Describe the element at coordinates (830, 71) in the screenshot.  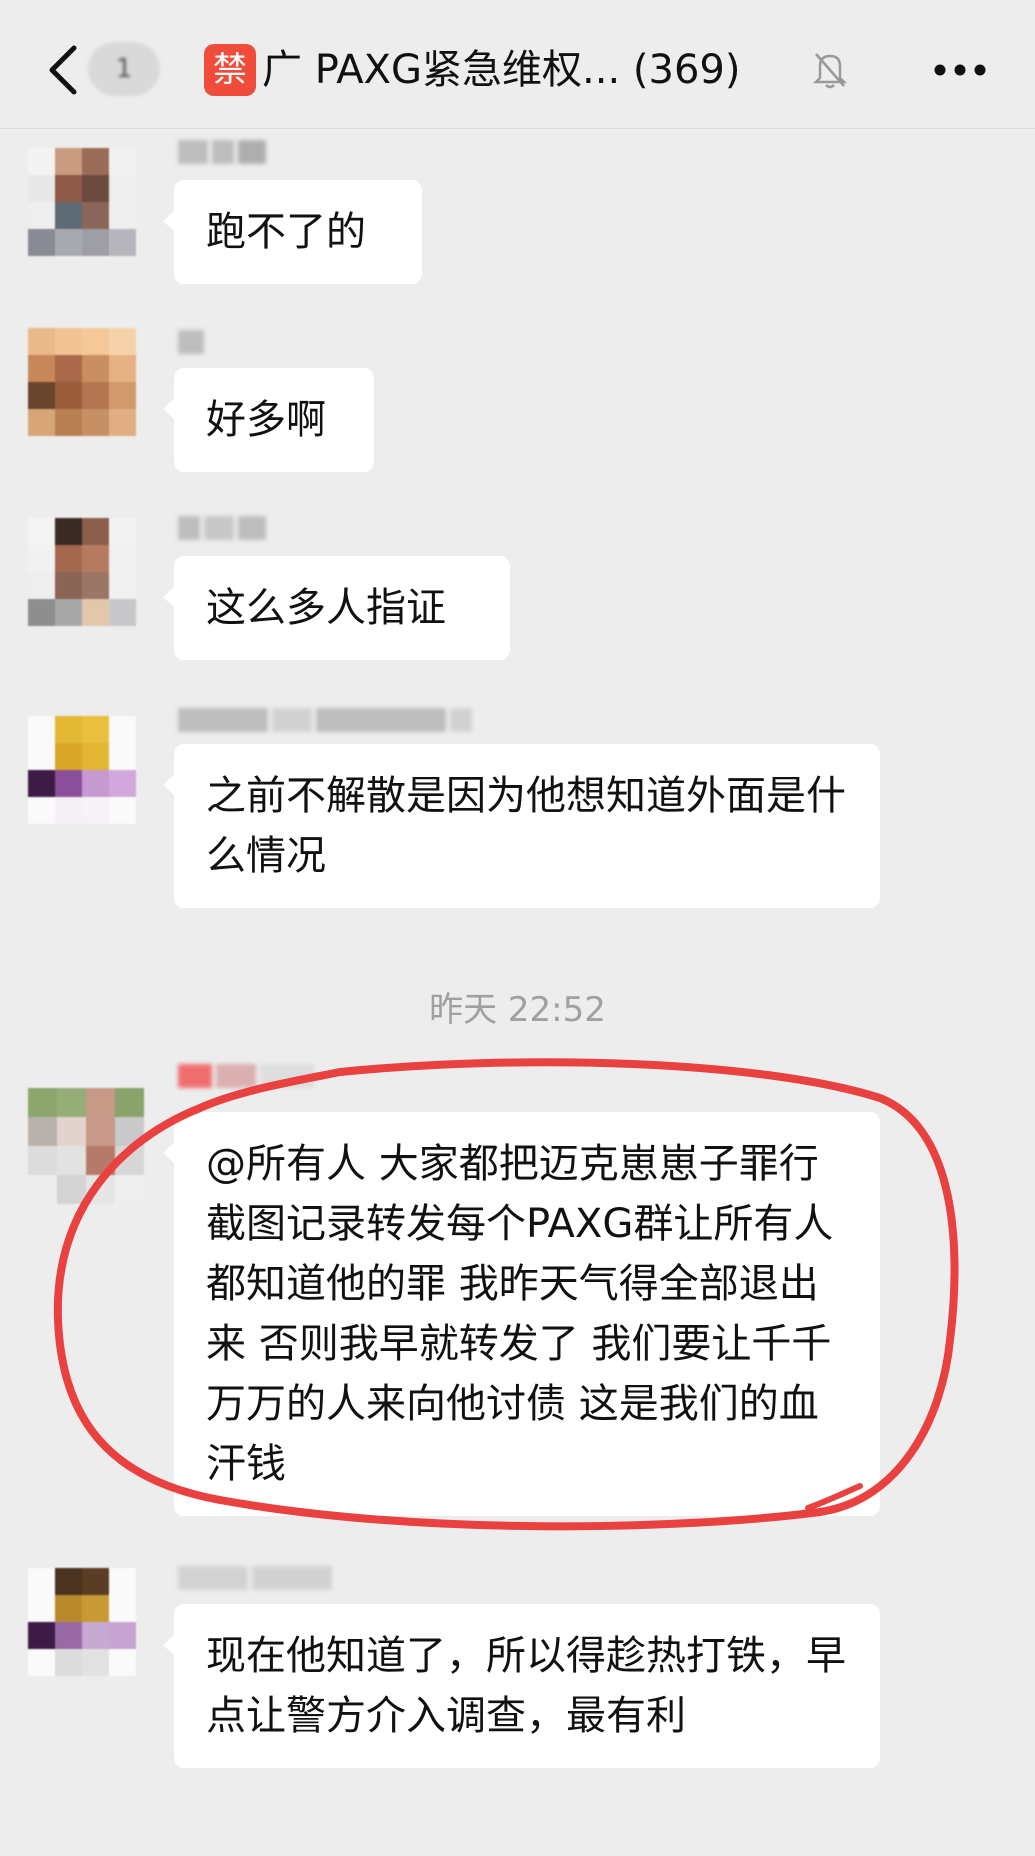
I see `mute-bell-icon` at that location.